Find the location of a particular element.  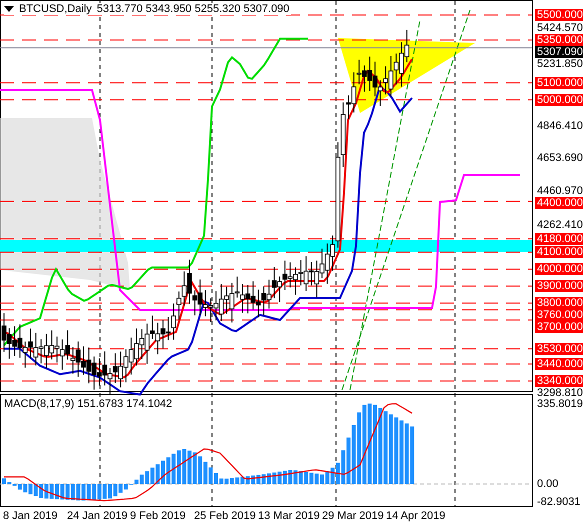

price-label: 4180.000 is located at coordinates (559, 238).